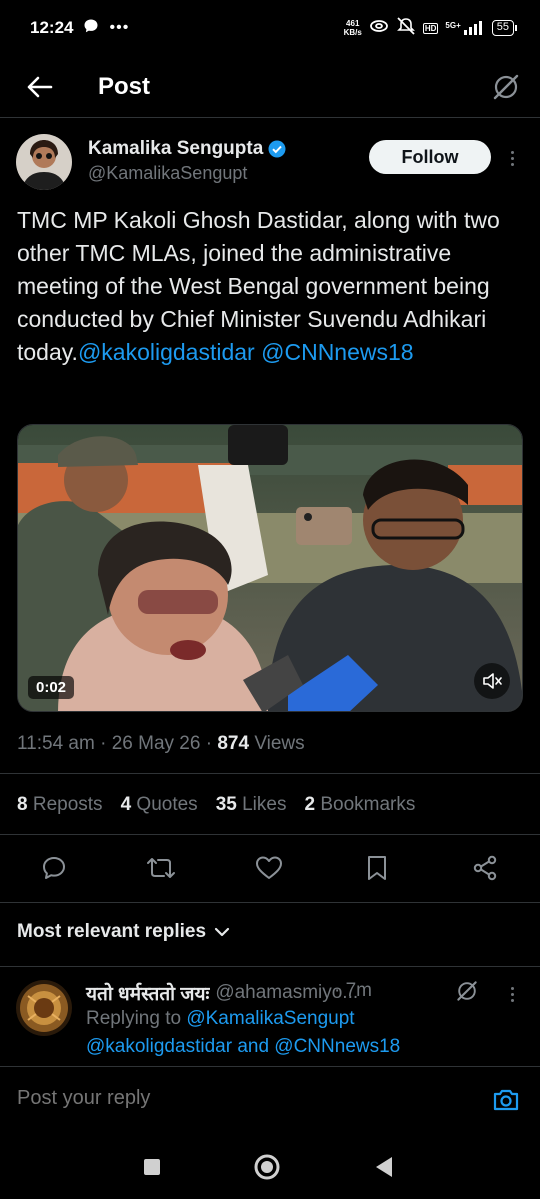  I want to click on replies-sort-label: Most relevant replies, so click(112, 931).